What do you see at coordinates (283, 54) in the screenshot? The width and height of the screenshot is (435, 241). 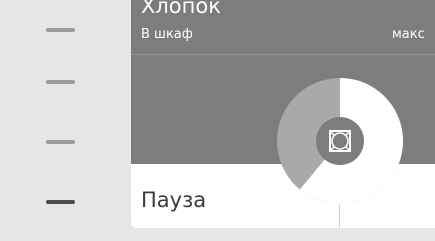 I see `header-divider` at bounding box center [283, 54].